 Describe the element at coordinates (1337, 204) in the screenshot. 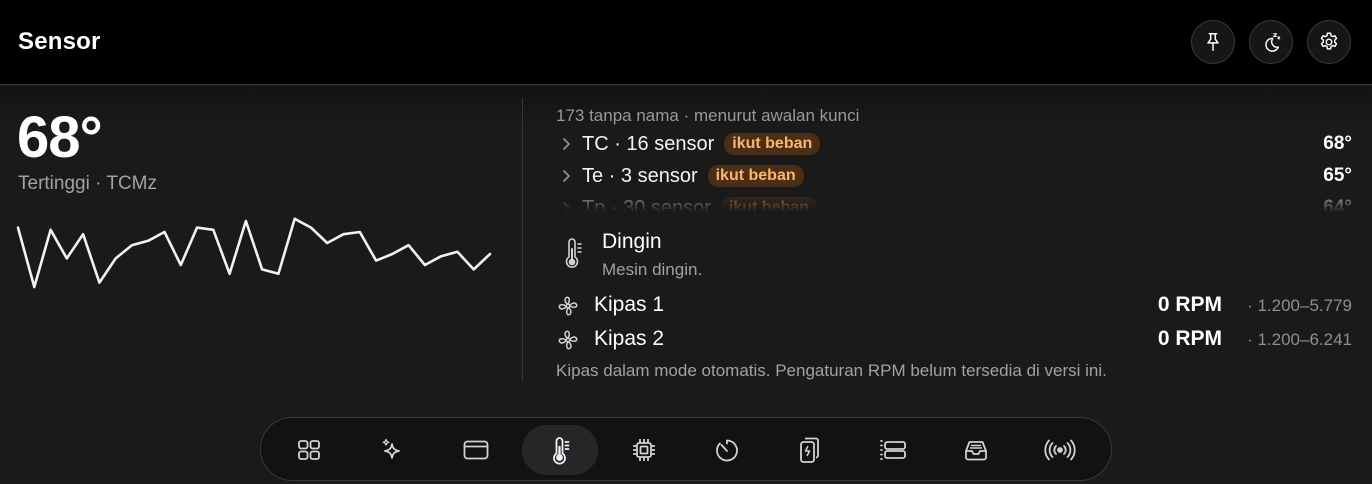

I see `sensor-group-value: 64°` at that location.